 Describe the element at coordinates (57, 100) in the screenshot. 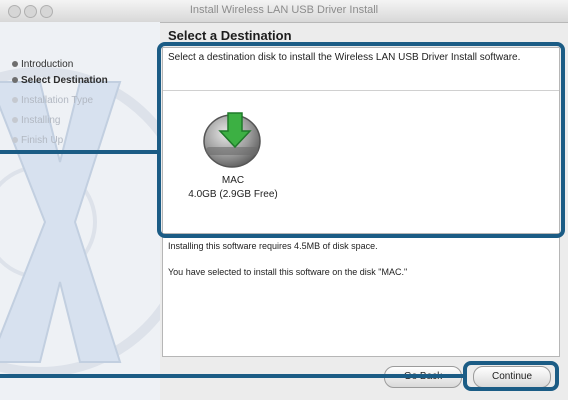

I see `step-label: Installation Type` at that location.